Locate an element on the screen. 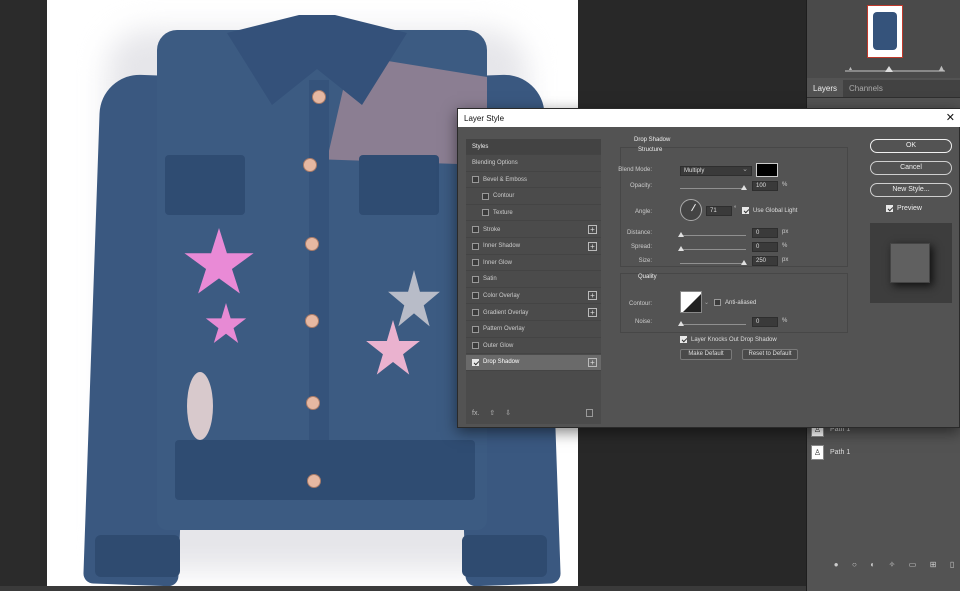 This screenshot has height=591, width=960. style-item: Inner Glow is located at coordinates (533, 263).